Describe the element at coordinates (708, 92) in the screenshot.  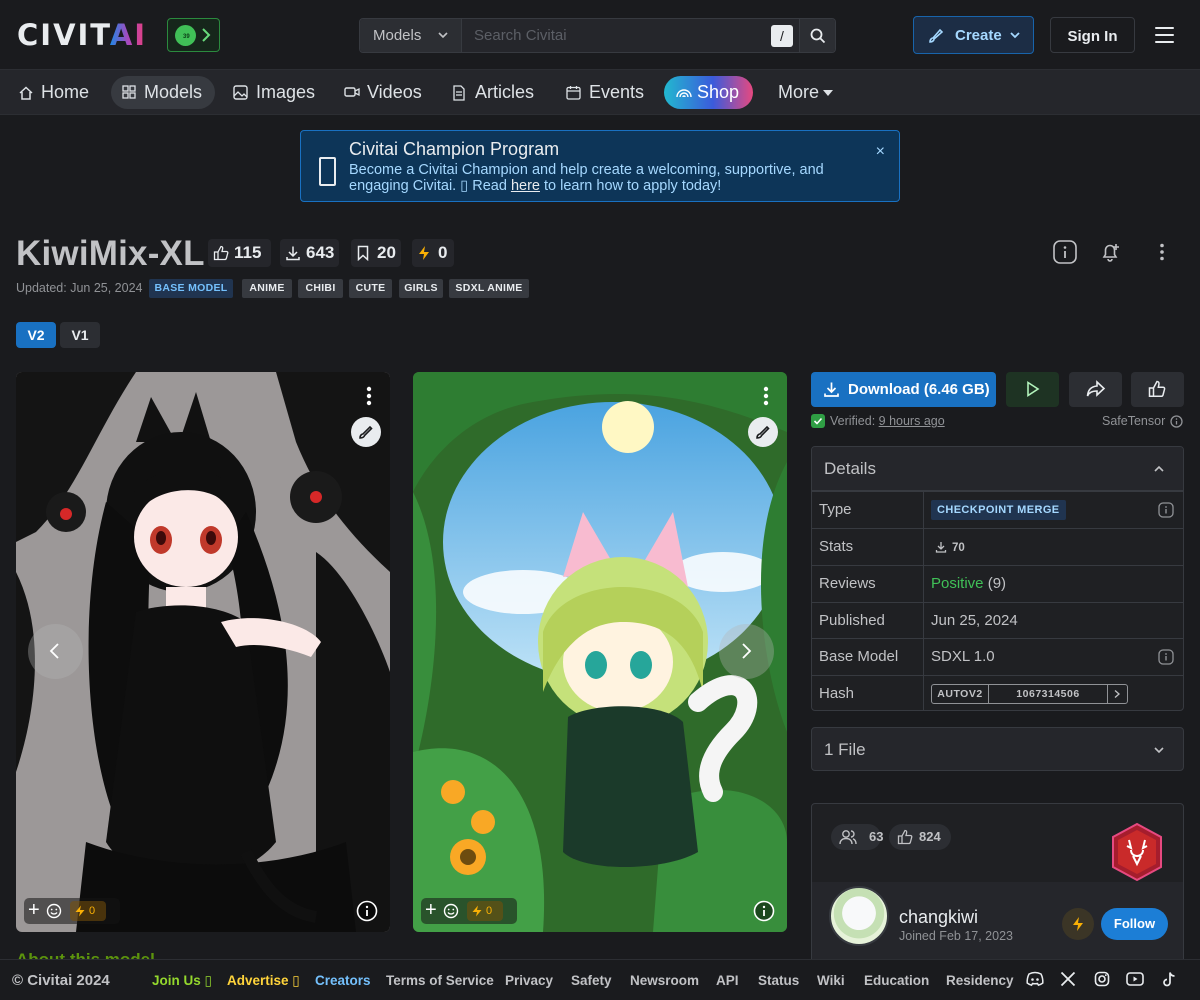
I see `nav-shop: Shop` at that location.